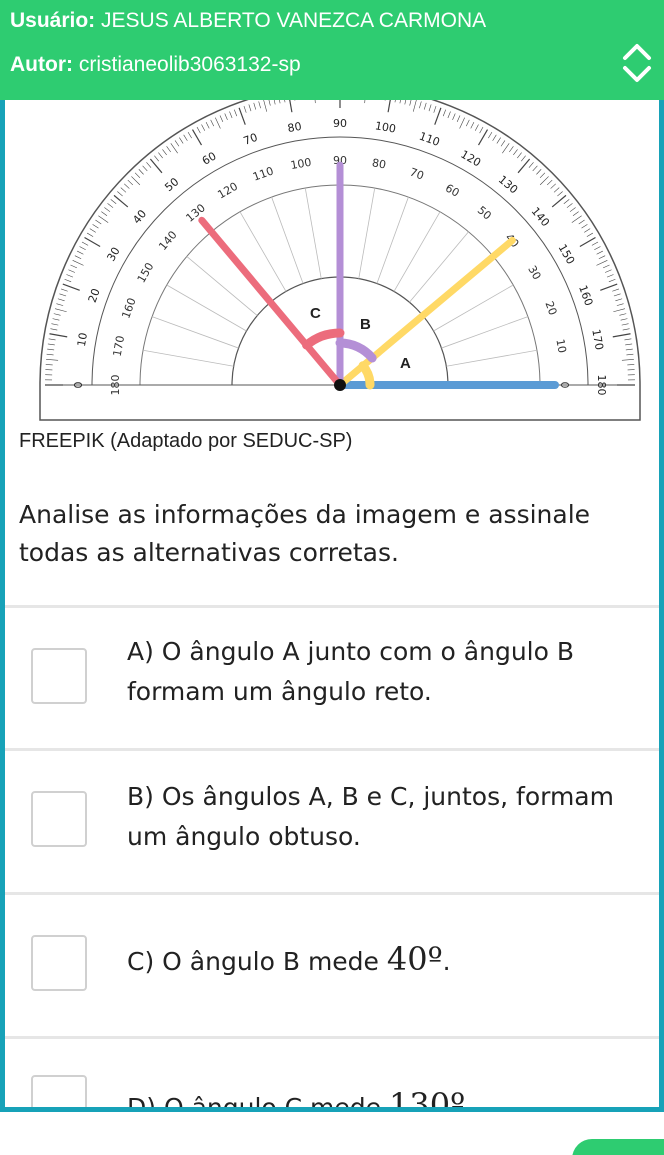 The height and width of the screenshot is (1155, 664). I want to click on author-line: Autor: cristianeolib3063132-sp, so click(155, 65).